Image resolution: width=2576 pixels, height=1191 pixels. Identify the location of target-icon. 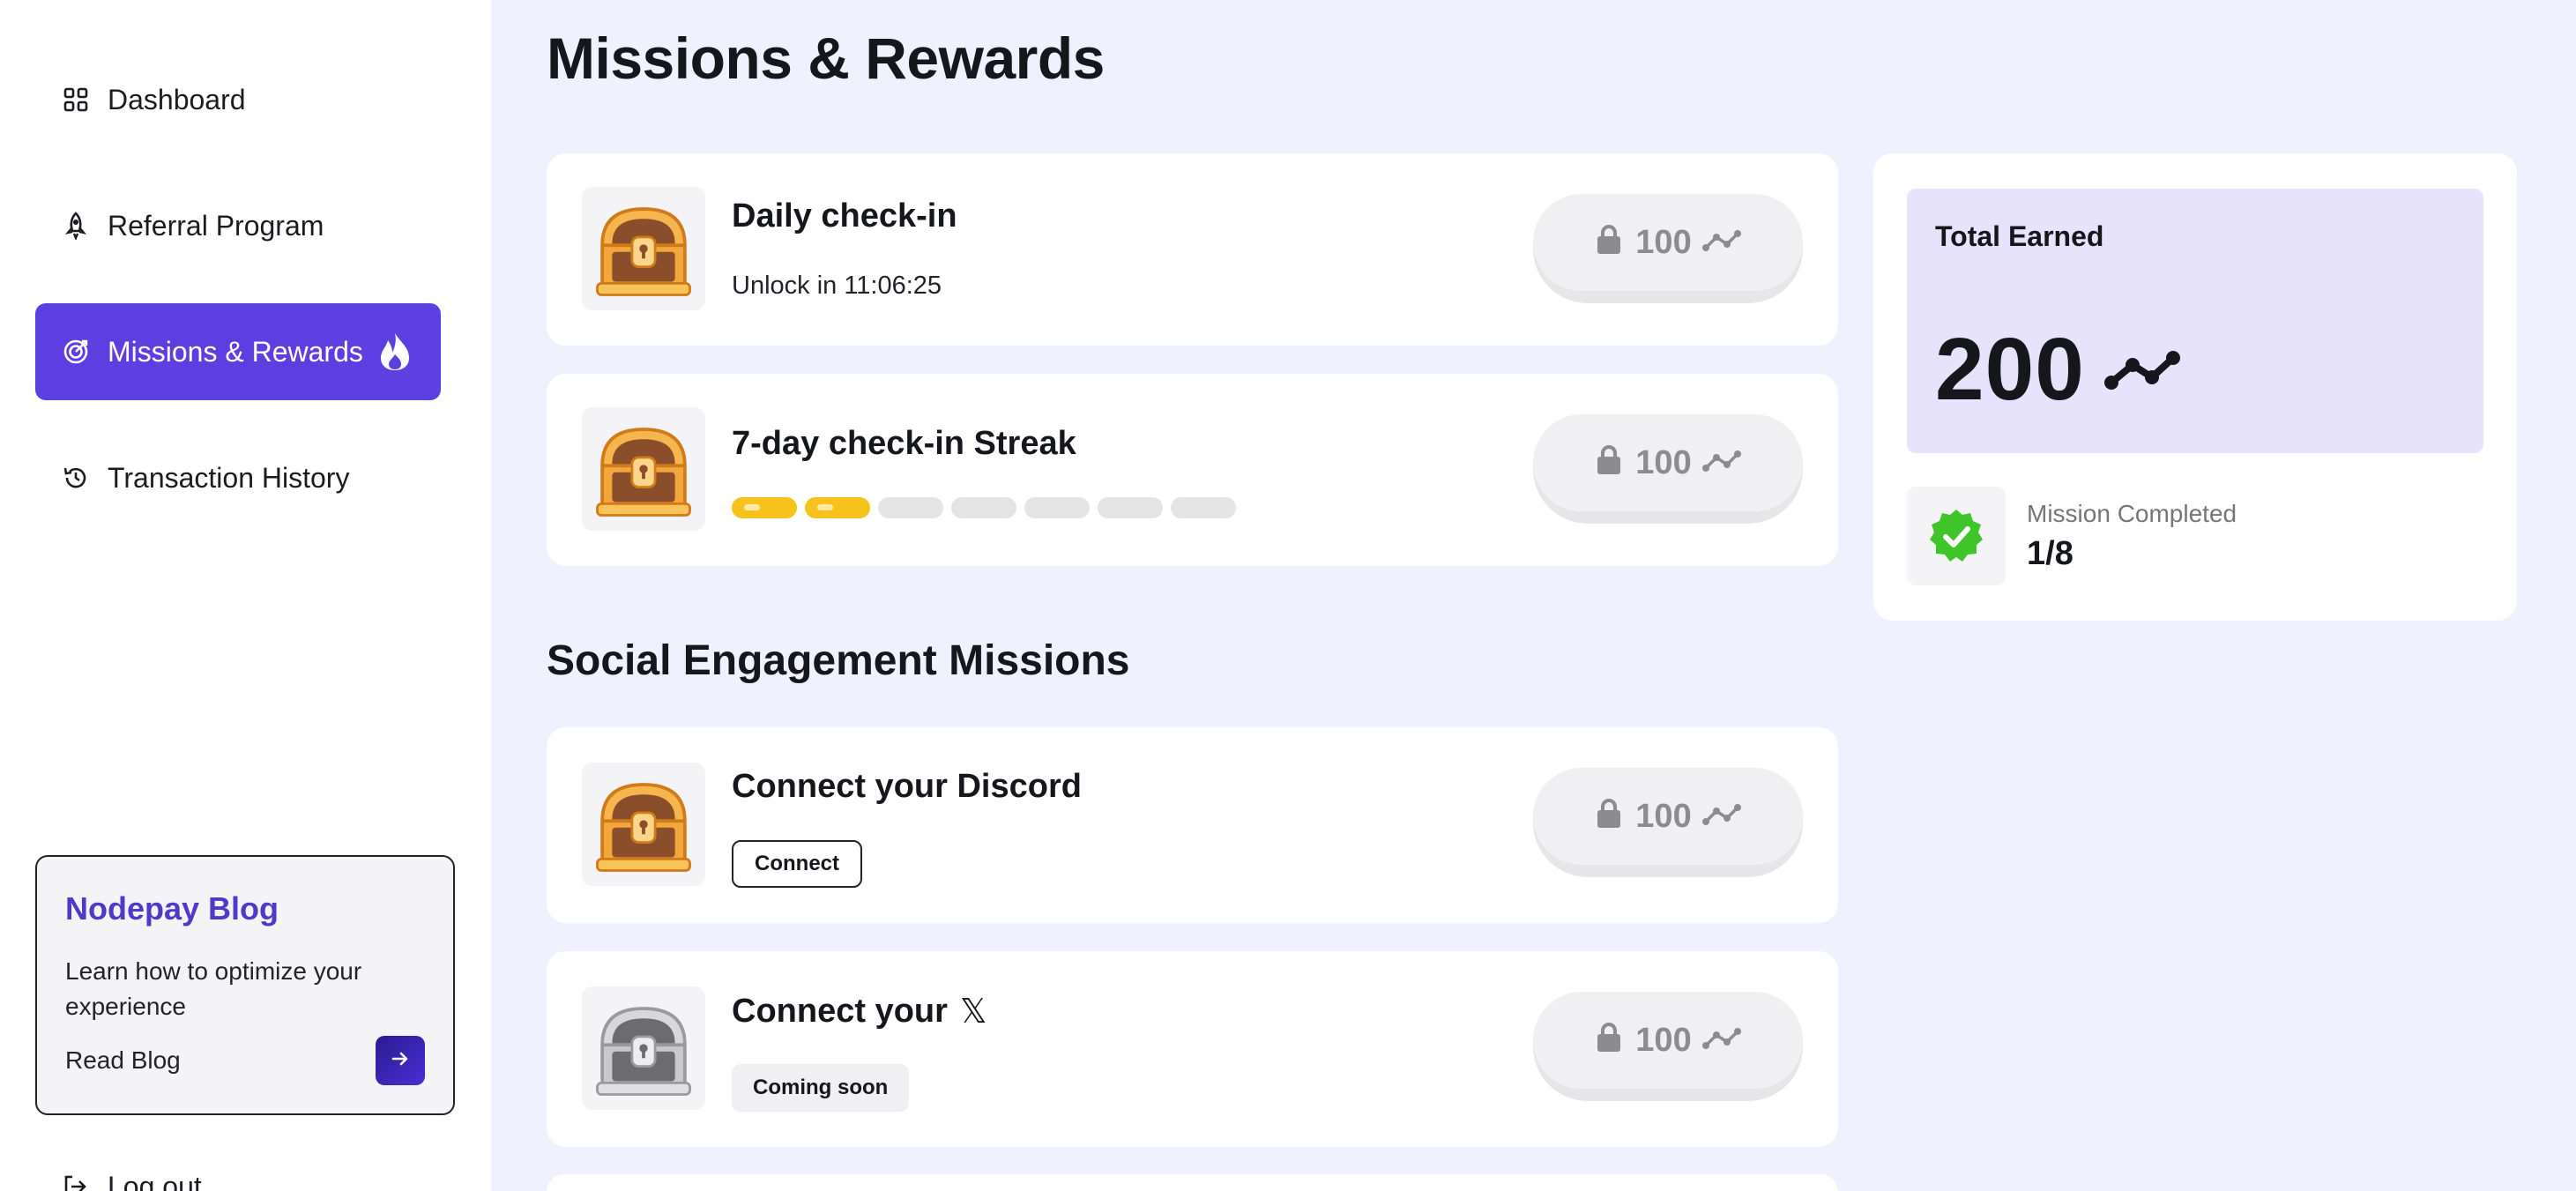
(76, 352).